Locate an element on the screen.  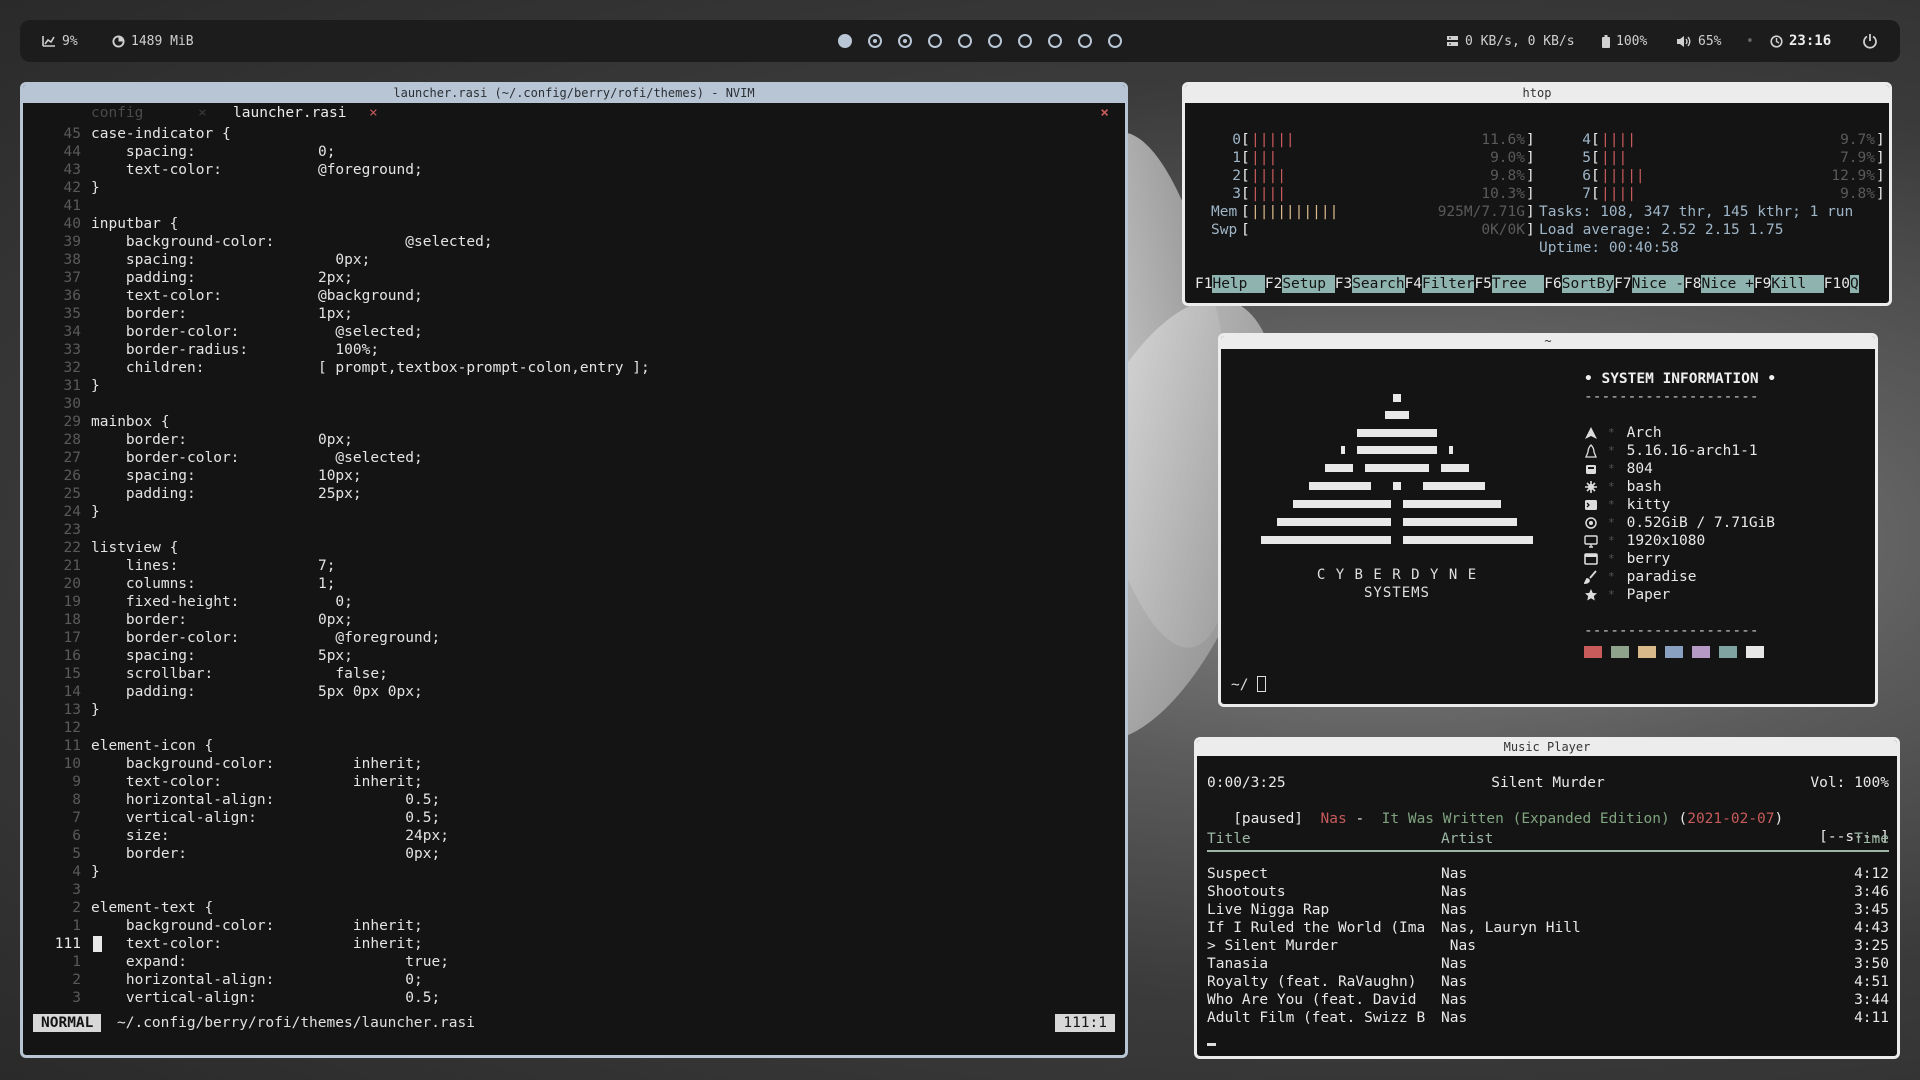
fkey-f7: F7 Nice - is located at coordinates (1649, 284).